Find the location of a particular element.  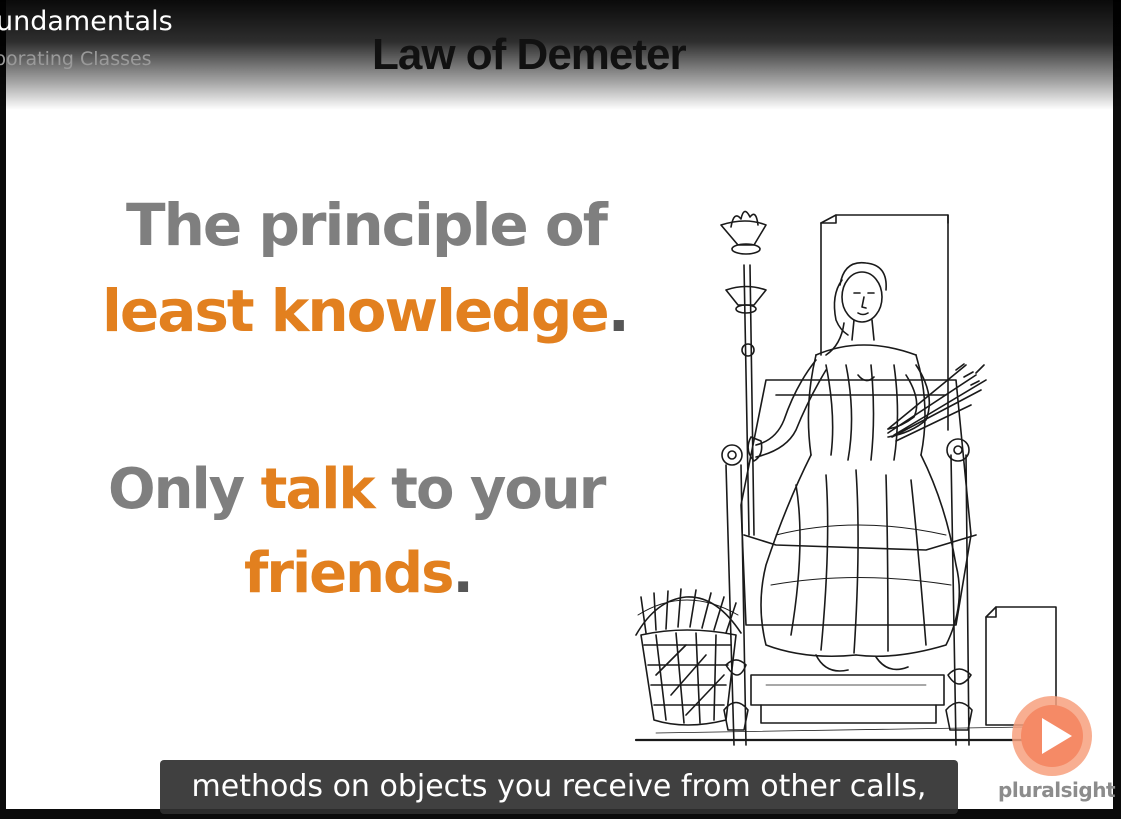

play-icon is located at coordinates (1052, 736).